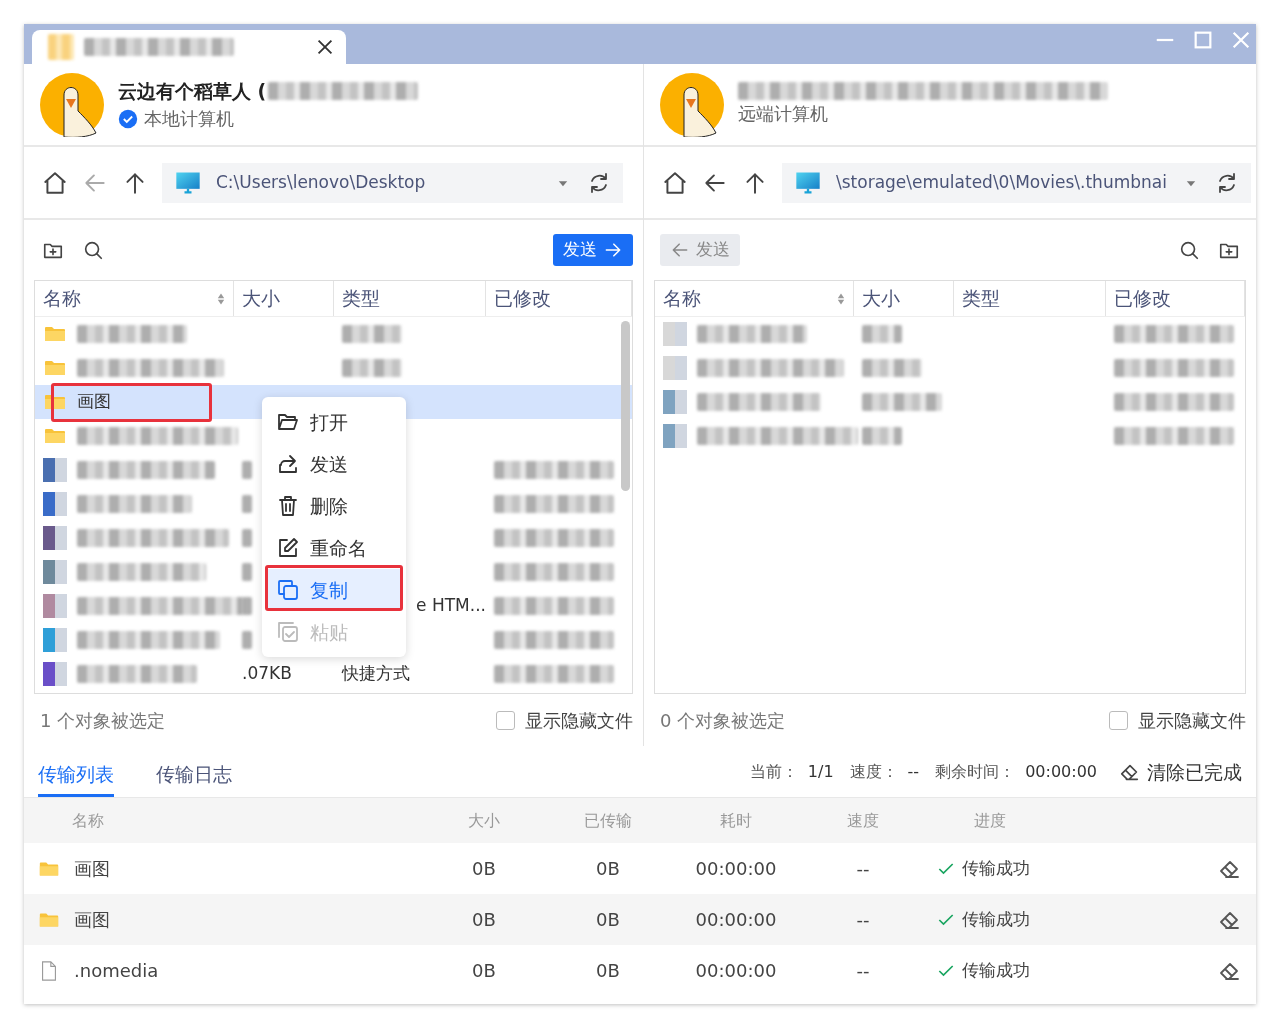  What do you see at coordinates (1016, 182) in the screenshot?
I see `path-field: \storage\emulated\0\Movies\.thumbnai` at bounding box center [1016, 182].